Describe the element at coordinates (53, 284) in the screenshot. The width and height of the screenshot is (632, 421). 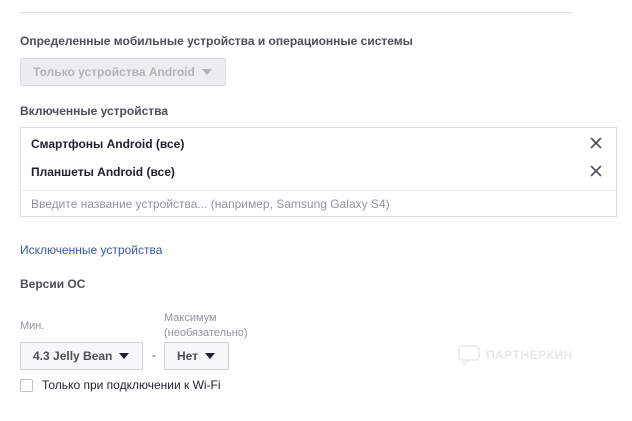
I see `os-versions-heading: Версии ОС` at that location.